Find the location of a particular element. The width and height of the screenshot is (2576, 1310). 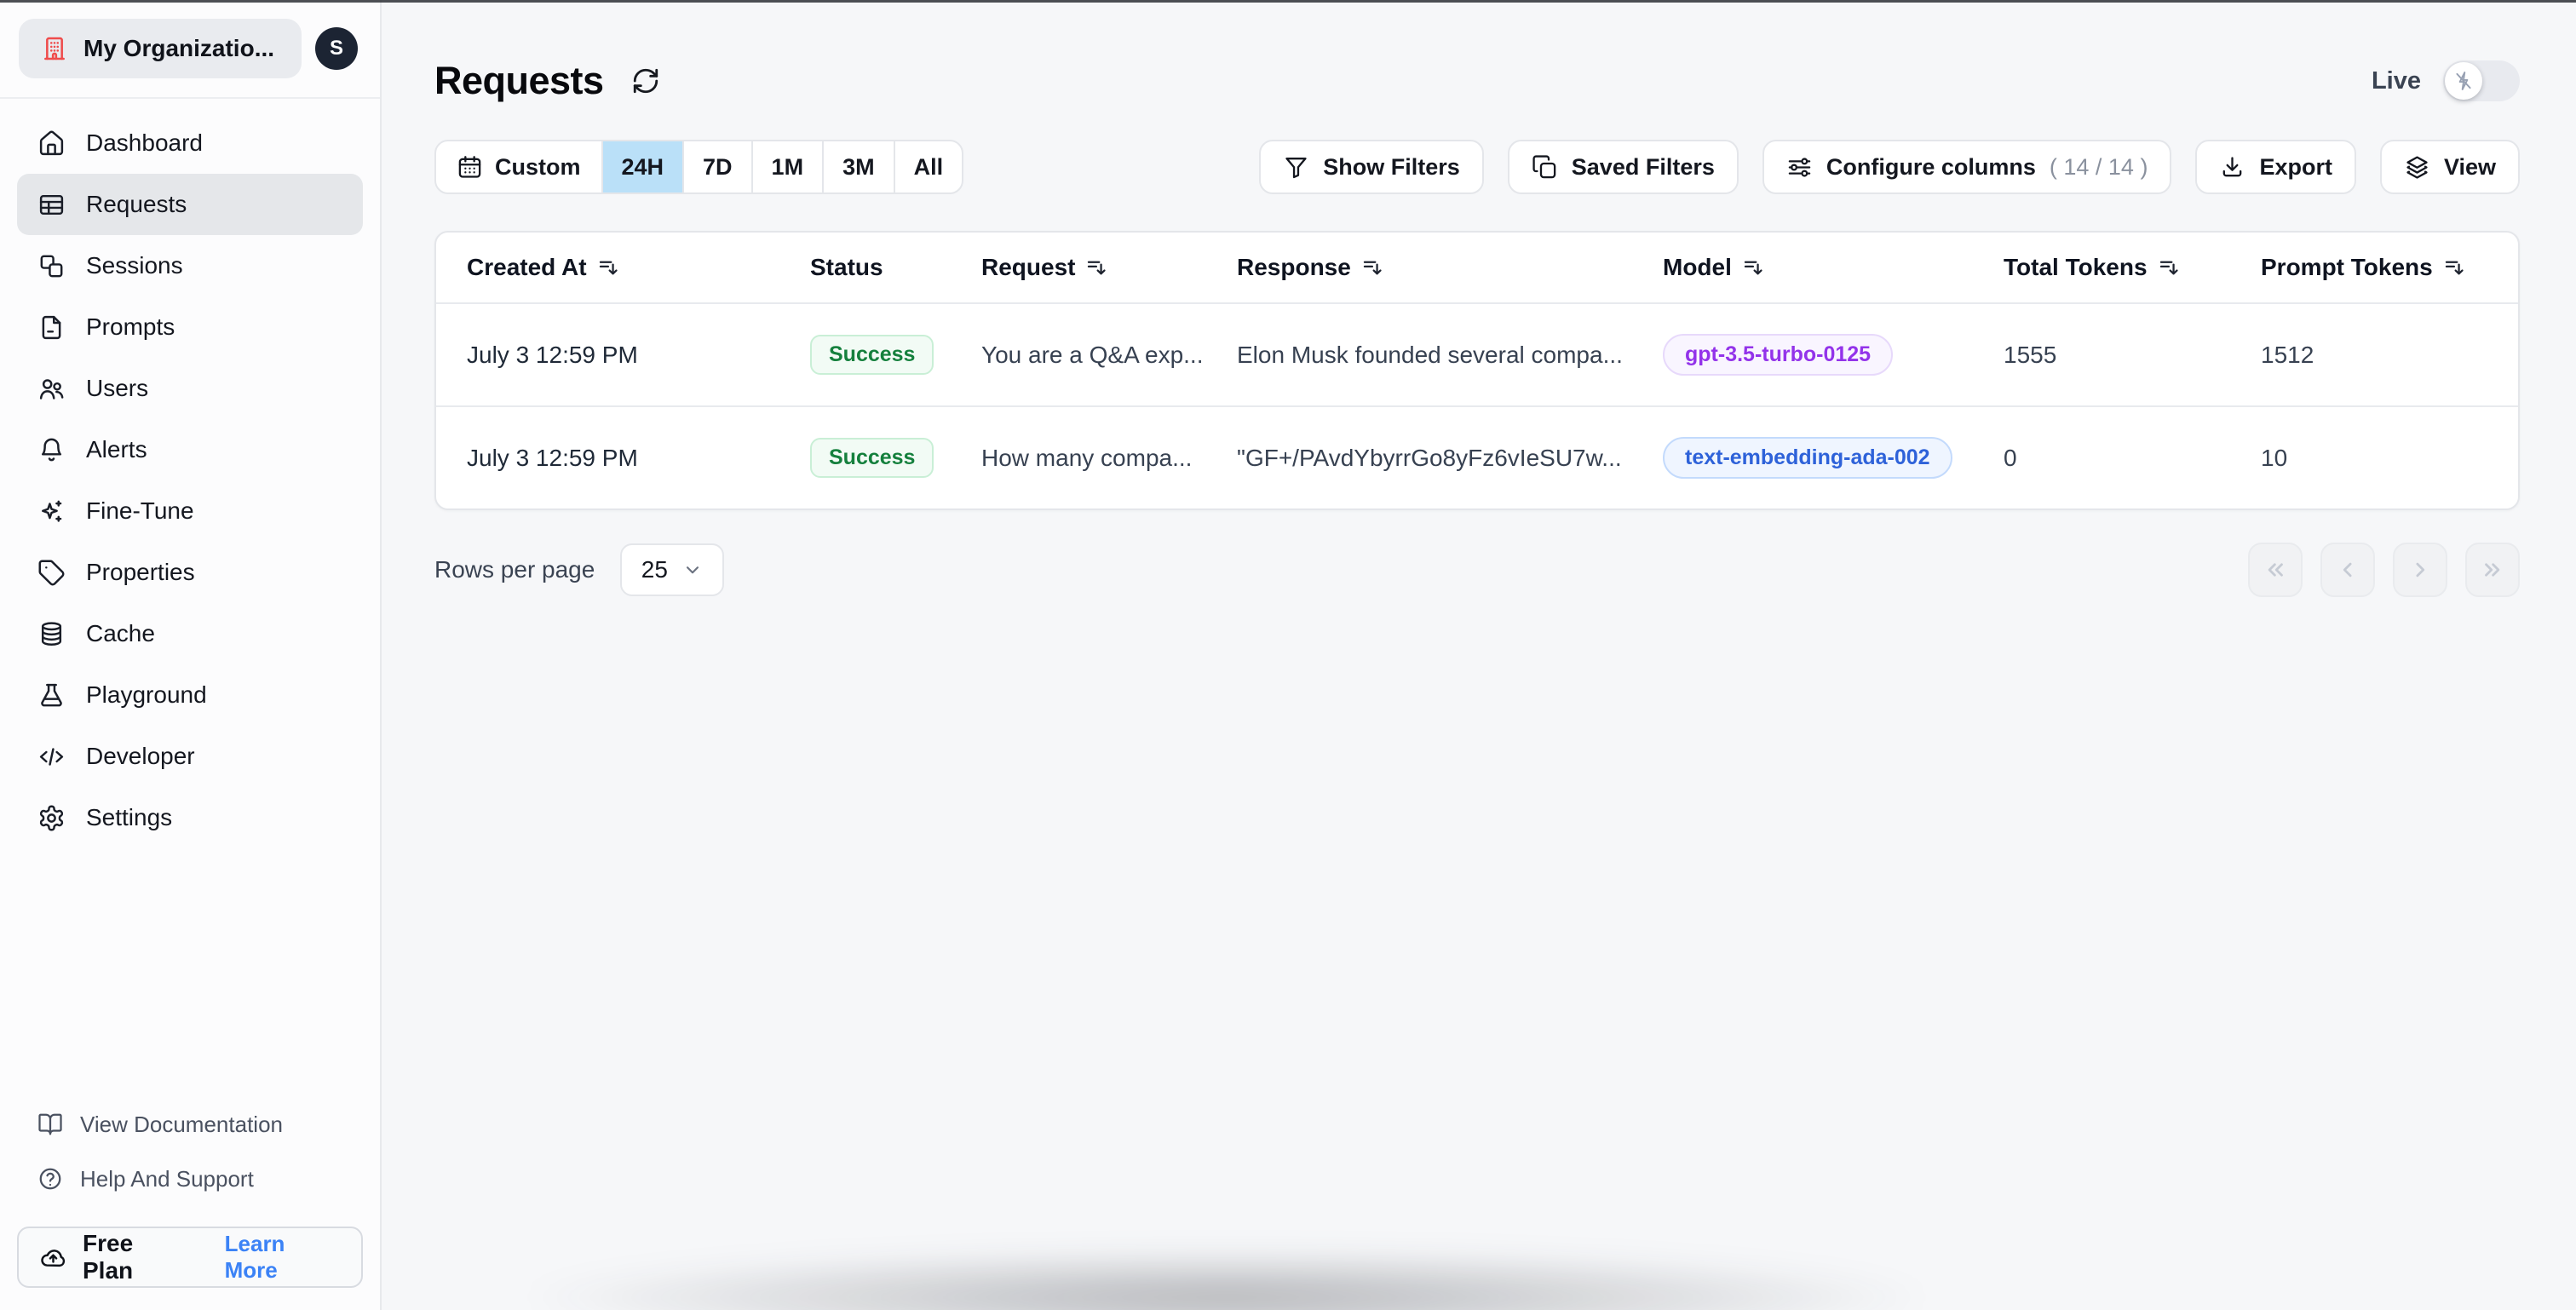

rows-per-page-select: 25 is located at coordinates (673, 569).